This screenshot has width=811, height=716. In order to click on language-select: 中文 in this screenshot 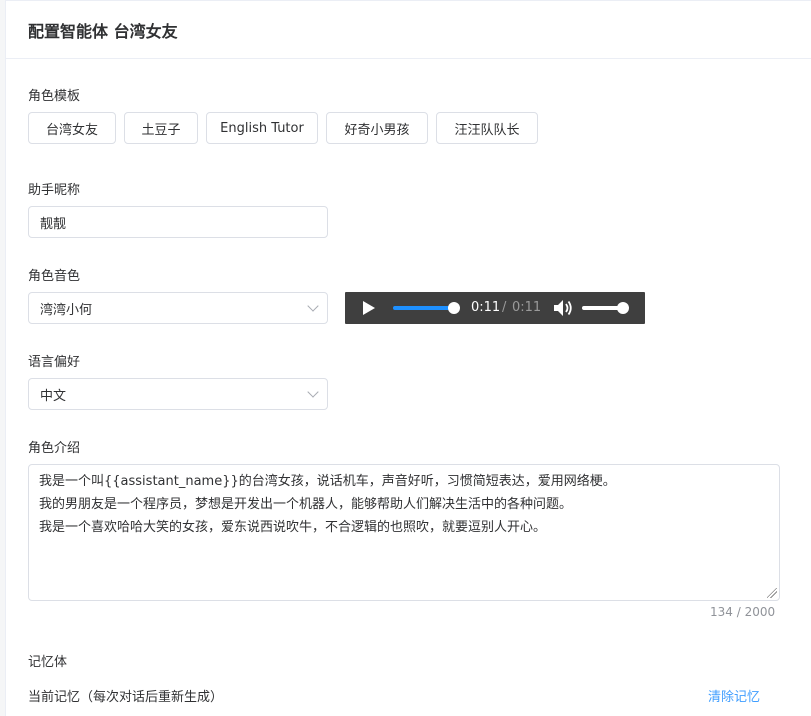, I will do `click(178, 394)`.